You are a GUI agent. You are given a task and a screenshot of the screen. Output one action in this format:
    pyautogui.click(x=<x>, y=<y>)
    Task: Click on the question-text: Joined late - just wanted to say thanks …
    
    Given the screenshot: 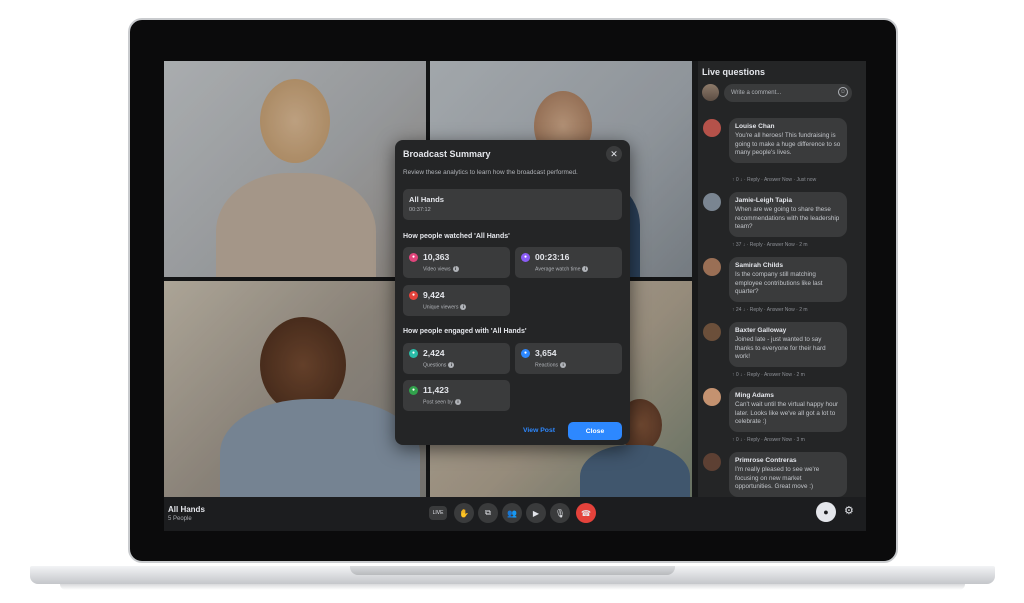 What is the action you would take?
    pyautogui.click(x=780, y=348)
    